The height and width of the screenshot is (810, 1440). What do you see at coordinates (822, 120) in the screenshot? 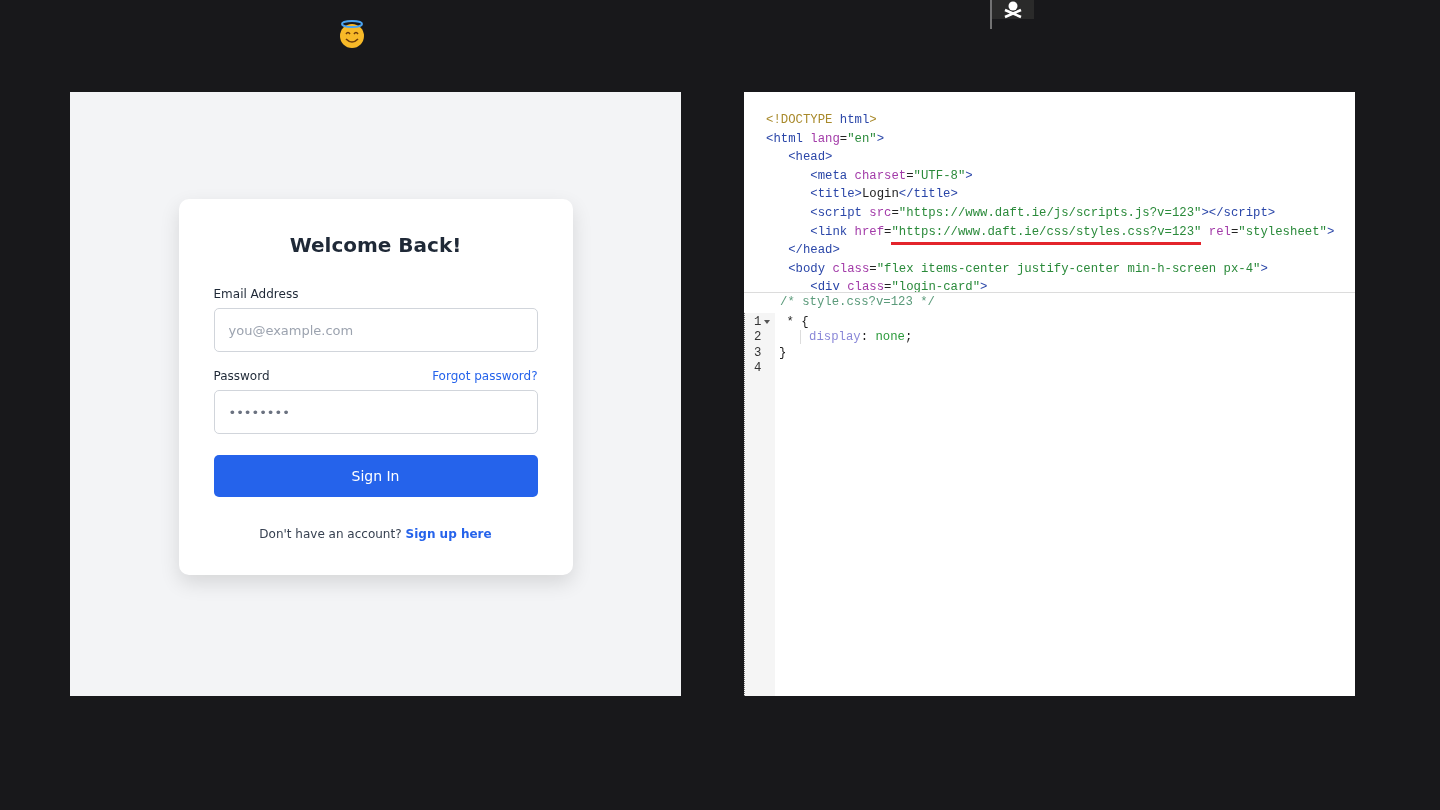
I see `code-line: <!DOCTYPE html>` at bounding box center [822, 120].